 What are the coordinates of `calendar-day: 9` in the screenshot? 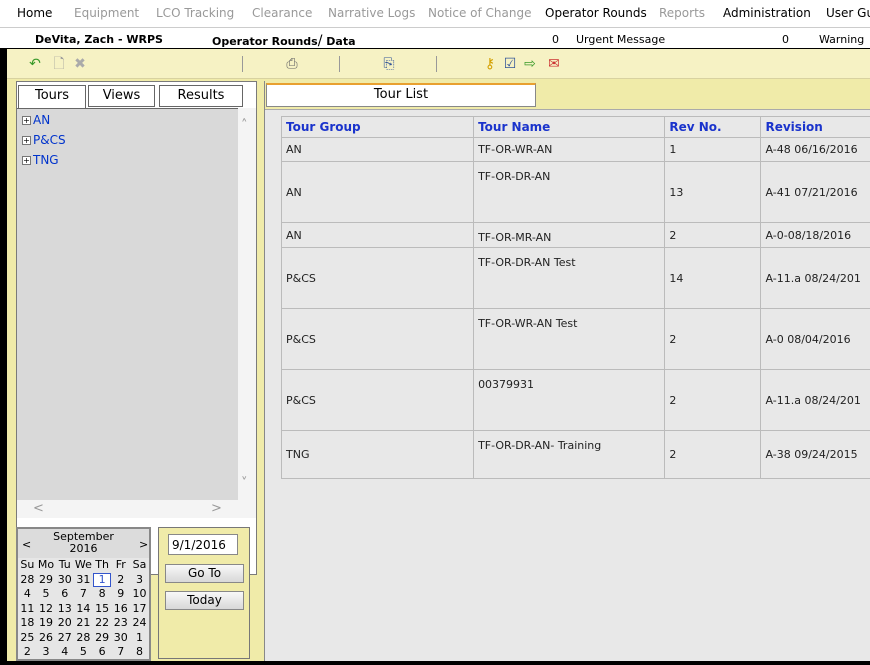 It's located at (120, 594).